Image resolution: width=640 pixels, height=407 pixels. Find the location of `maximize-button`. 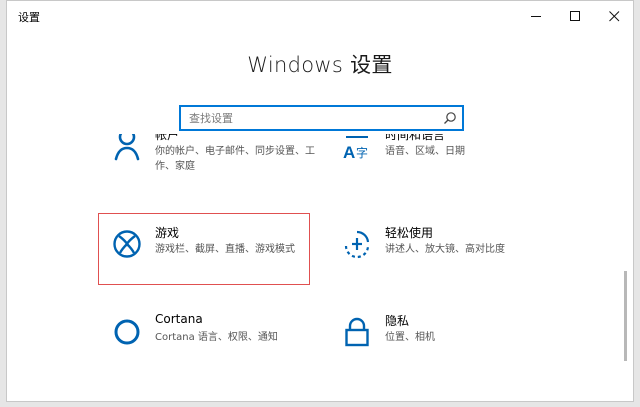

maximize-button is located at coordinates (575, 16).